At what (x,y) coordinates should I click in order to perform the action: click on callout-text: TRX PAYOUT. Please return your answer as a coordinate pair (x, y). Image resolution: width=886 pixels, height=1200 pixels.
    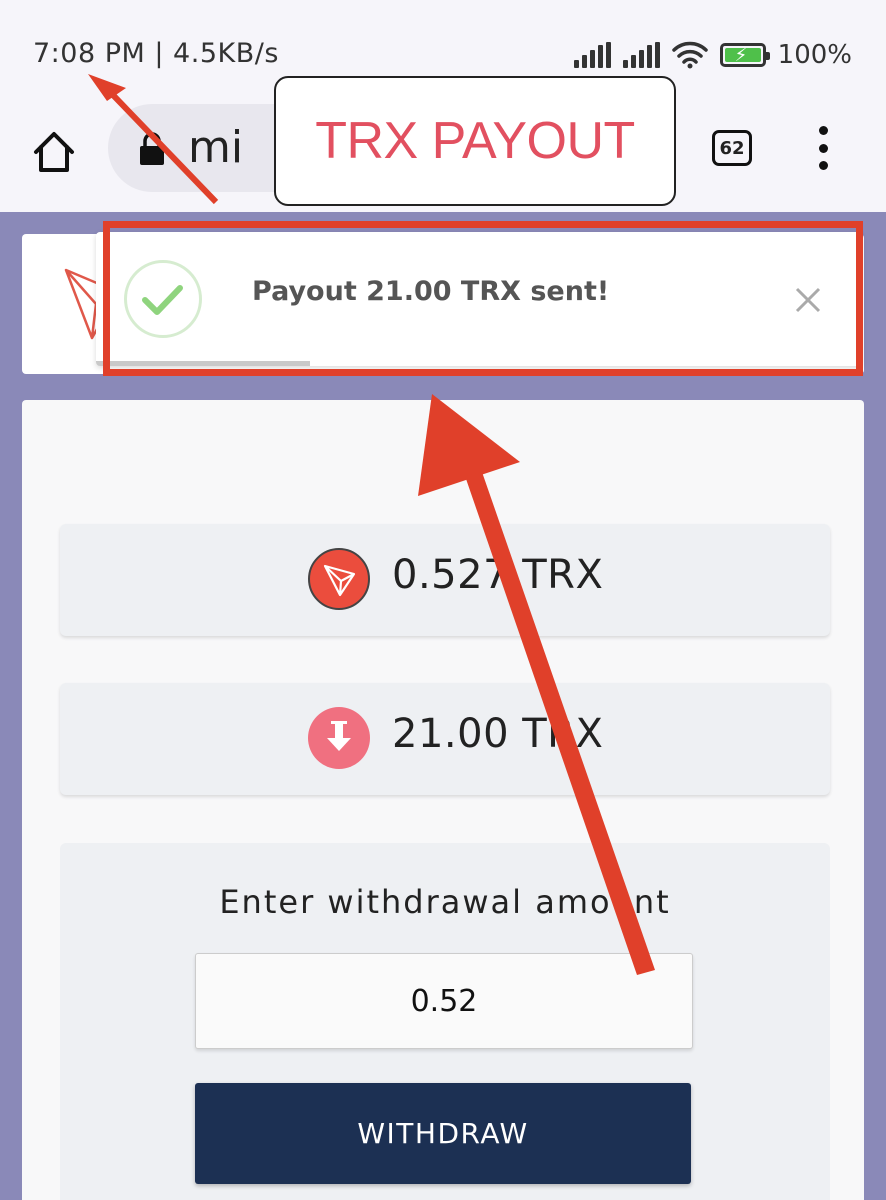
    Looking at the image, I should click on (475, 141).